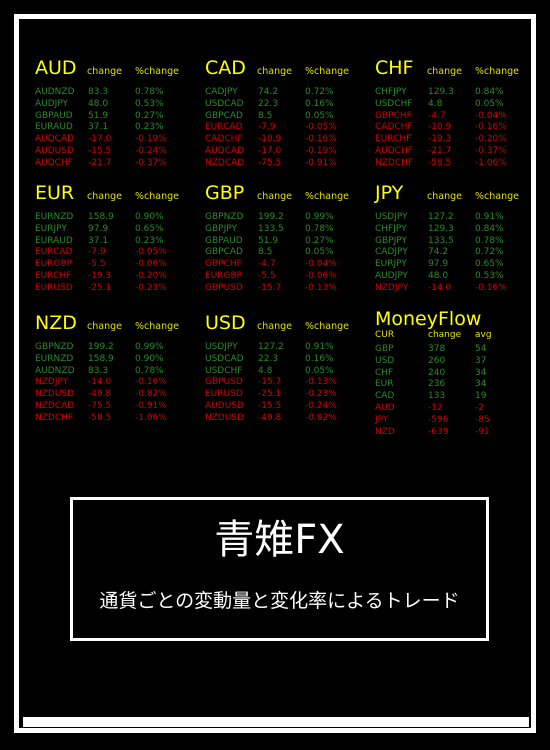  I want to click on change: 8.5, so click(265, 115).